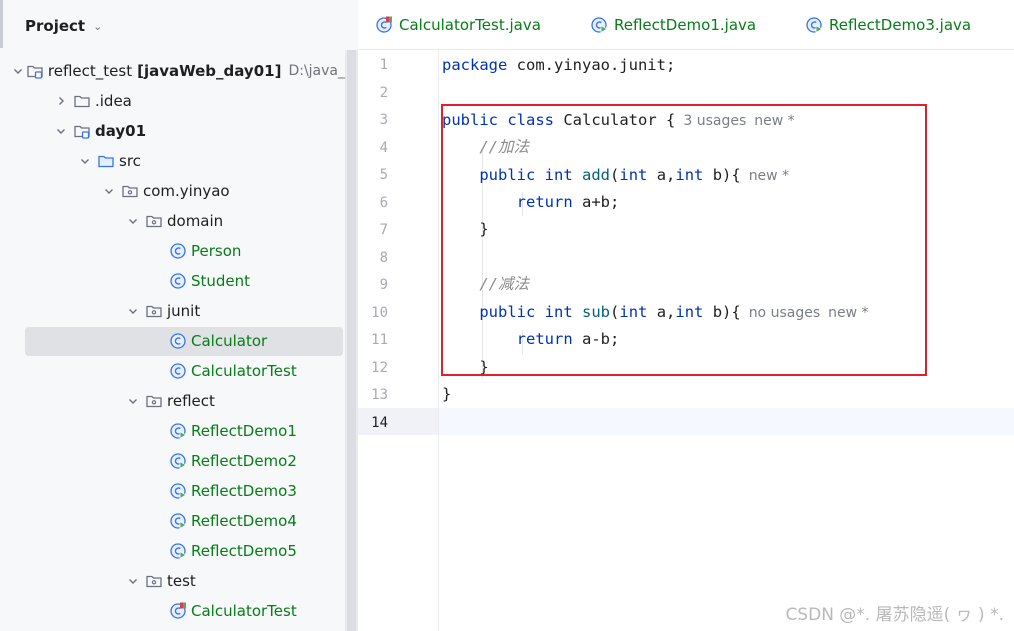 Image resolution: width=1014 pixels, height=631 pixels. What do you see at coordinates (90, 71) in the screenshot?
I see `tree-item-label: reflect_test` at bounding box center [90, 71].